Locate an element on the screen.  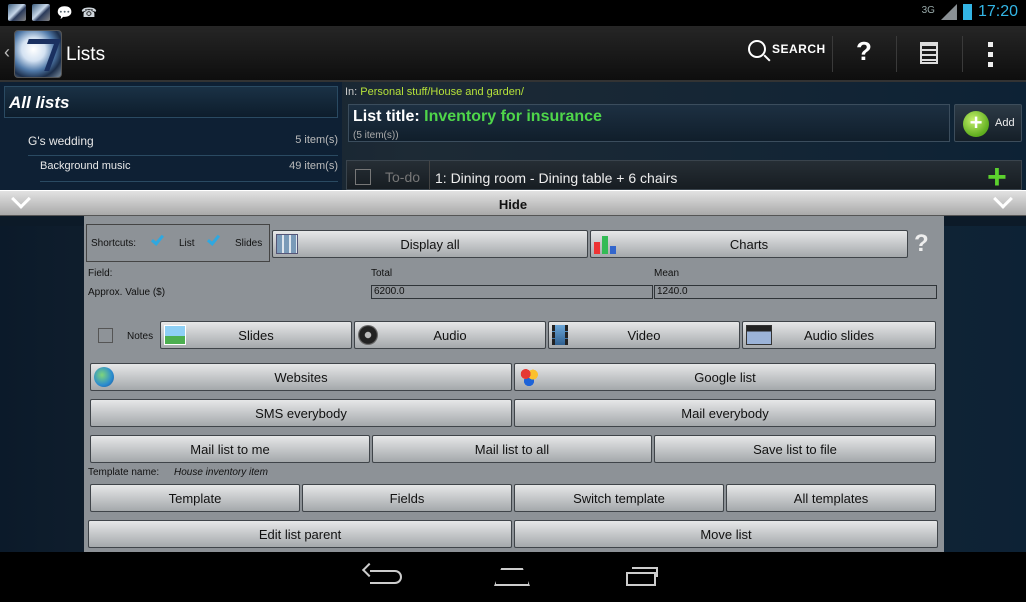
slides-button: Slides is located at coordinates (256, 335).